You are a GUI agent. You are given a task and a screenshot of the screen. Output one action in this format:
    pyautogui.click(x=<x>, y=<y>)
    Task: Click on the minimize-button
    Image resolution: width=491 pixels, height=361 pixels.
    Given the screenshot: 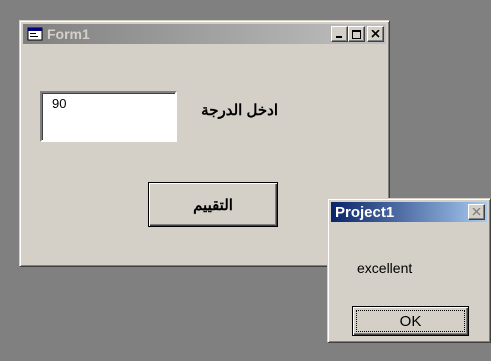 What is the action you would take?
    pyautogui.click(x=339, y=34)
    